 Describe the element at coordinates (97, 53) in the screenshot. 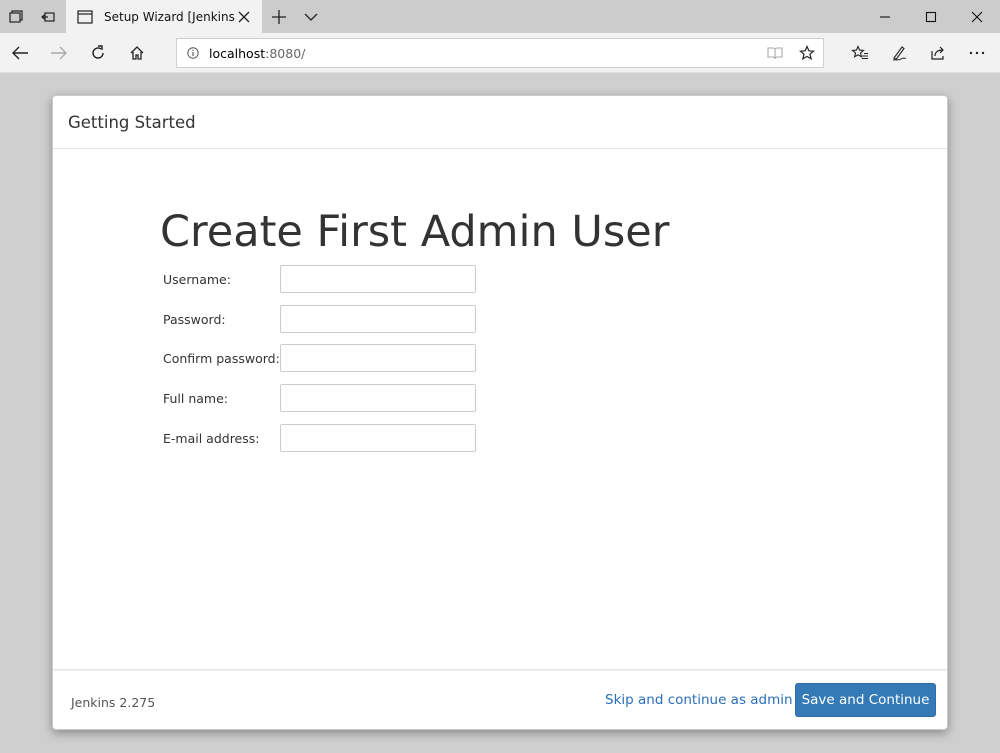

I see `refresh-icon` at that location.